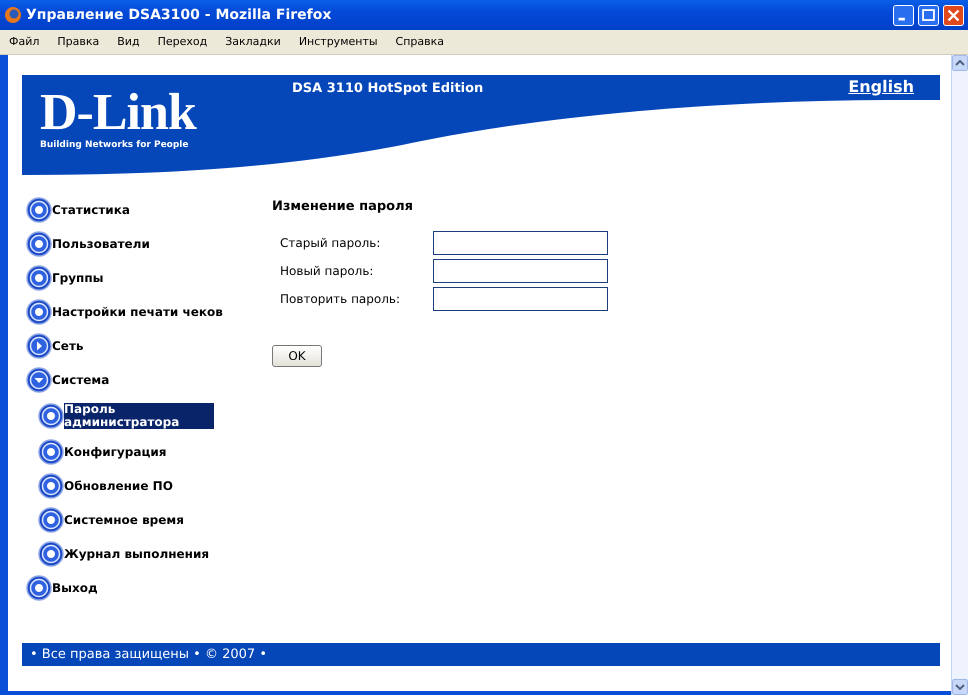 The height and width of the screenshot is (695, 968). What do you see at coordinates (327, 271) in the screenshot?
I see `field-label: Новый пароль:` at bounding box center [327, 271].